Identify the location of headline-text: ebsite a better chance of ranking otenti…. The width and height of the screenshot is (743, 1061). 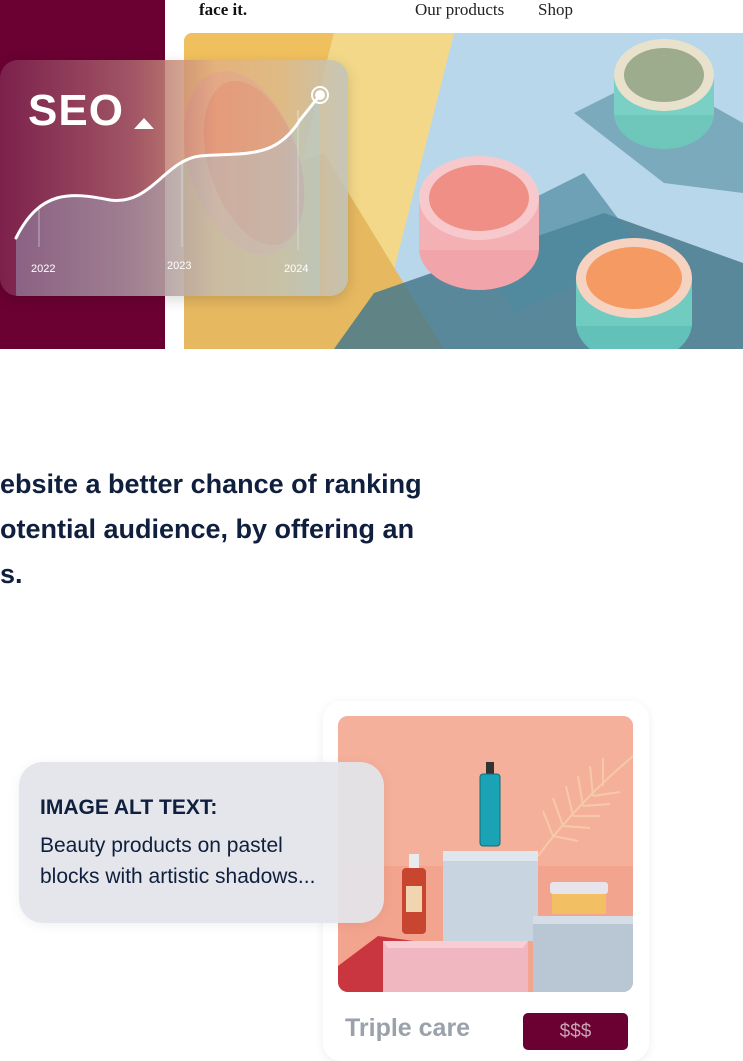
(371, 529).